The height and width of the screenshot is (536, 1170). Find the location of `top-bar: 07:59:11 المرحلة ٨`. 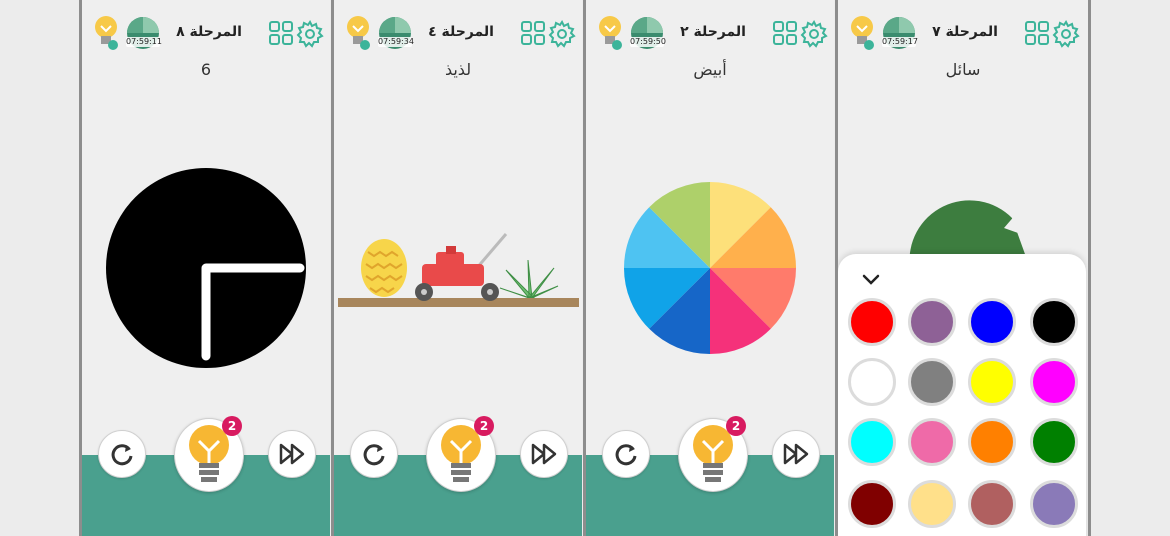

top-bar: 07:59:11 المرحلة ٨ is located at coordinates (206, 34).